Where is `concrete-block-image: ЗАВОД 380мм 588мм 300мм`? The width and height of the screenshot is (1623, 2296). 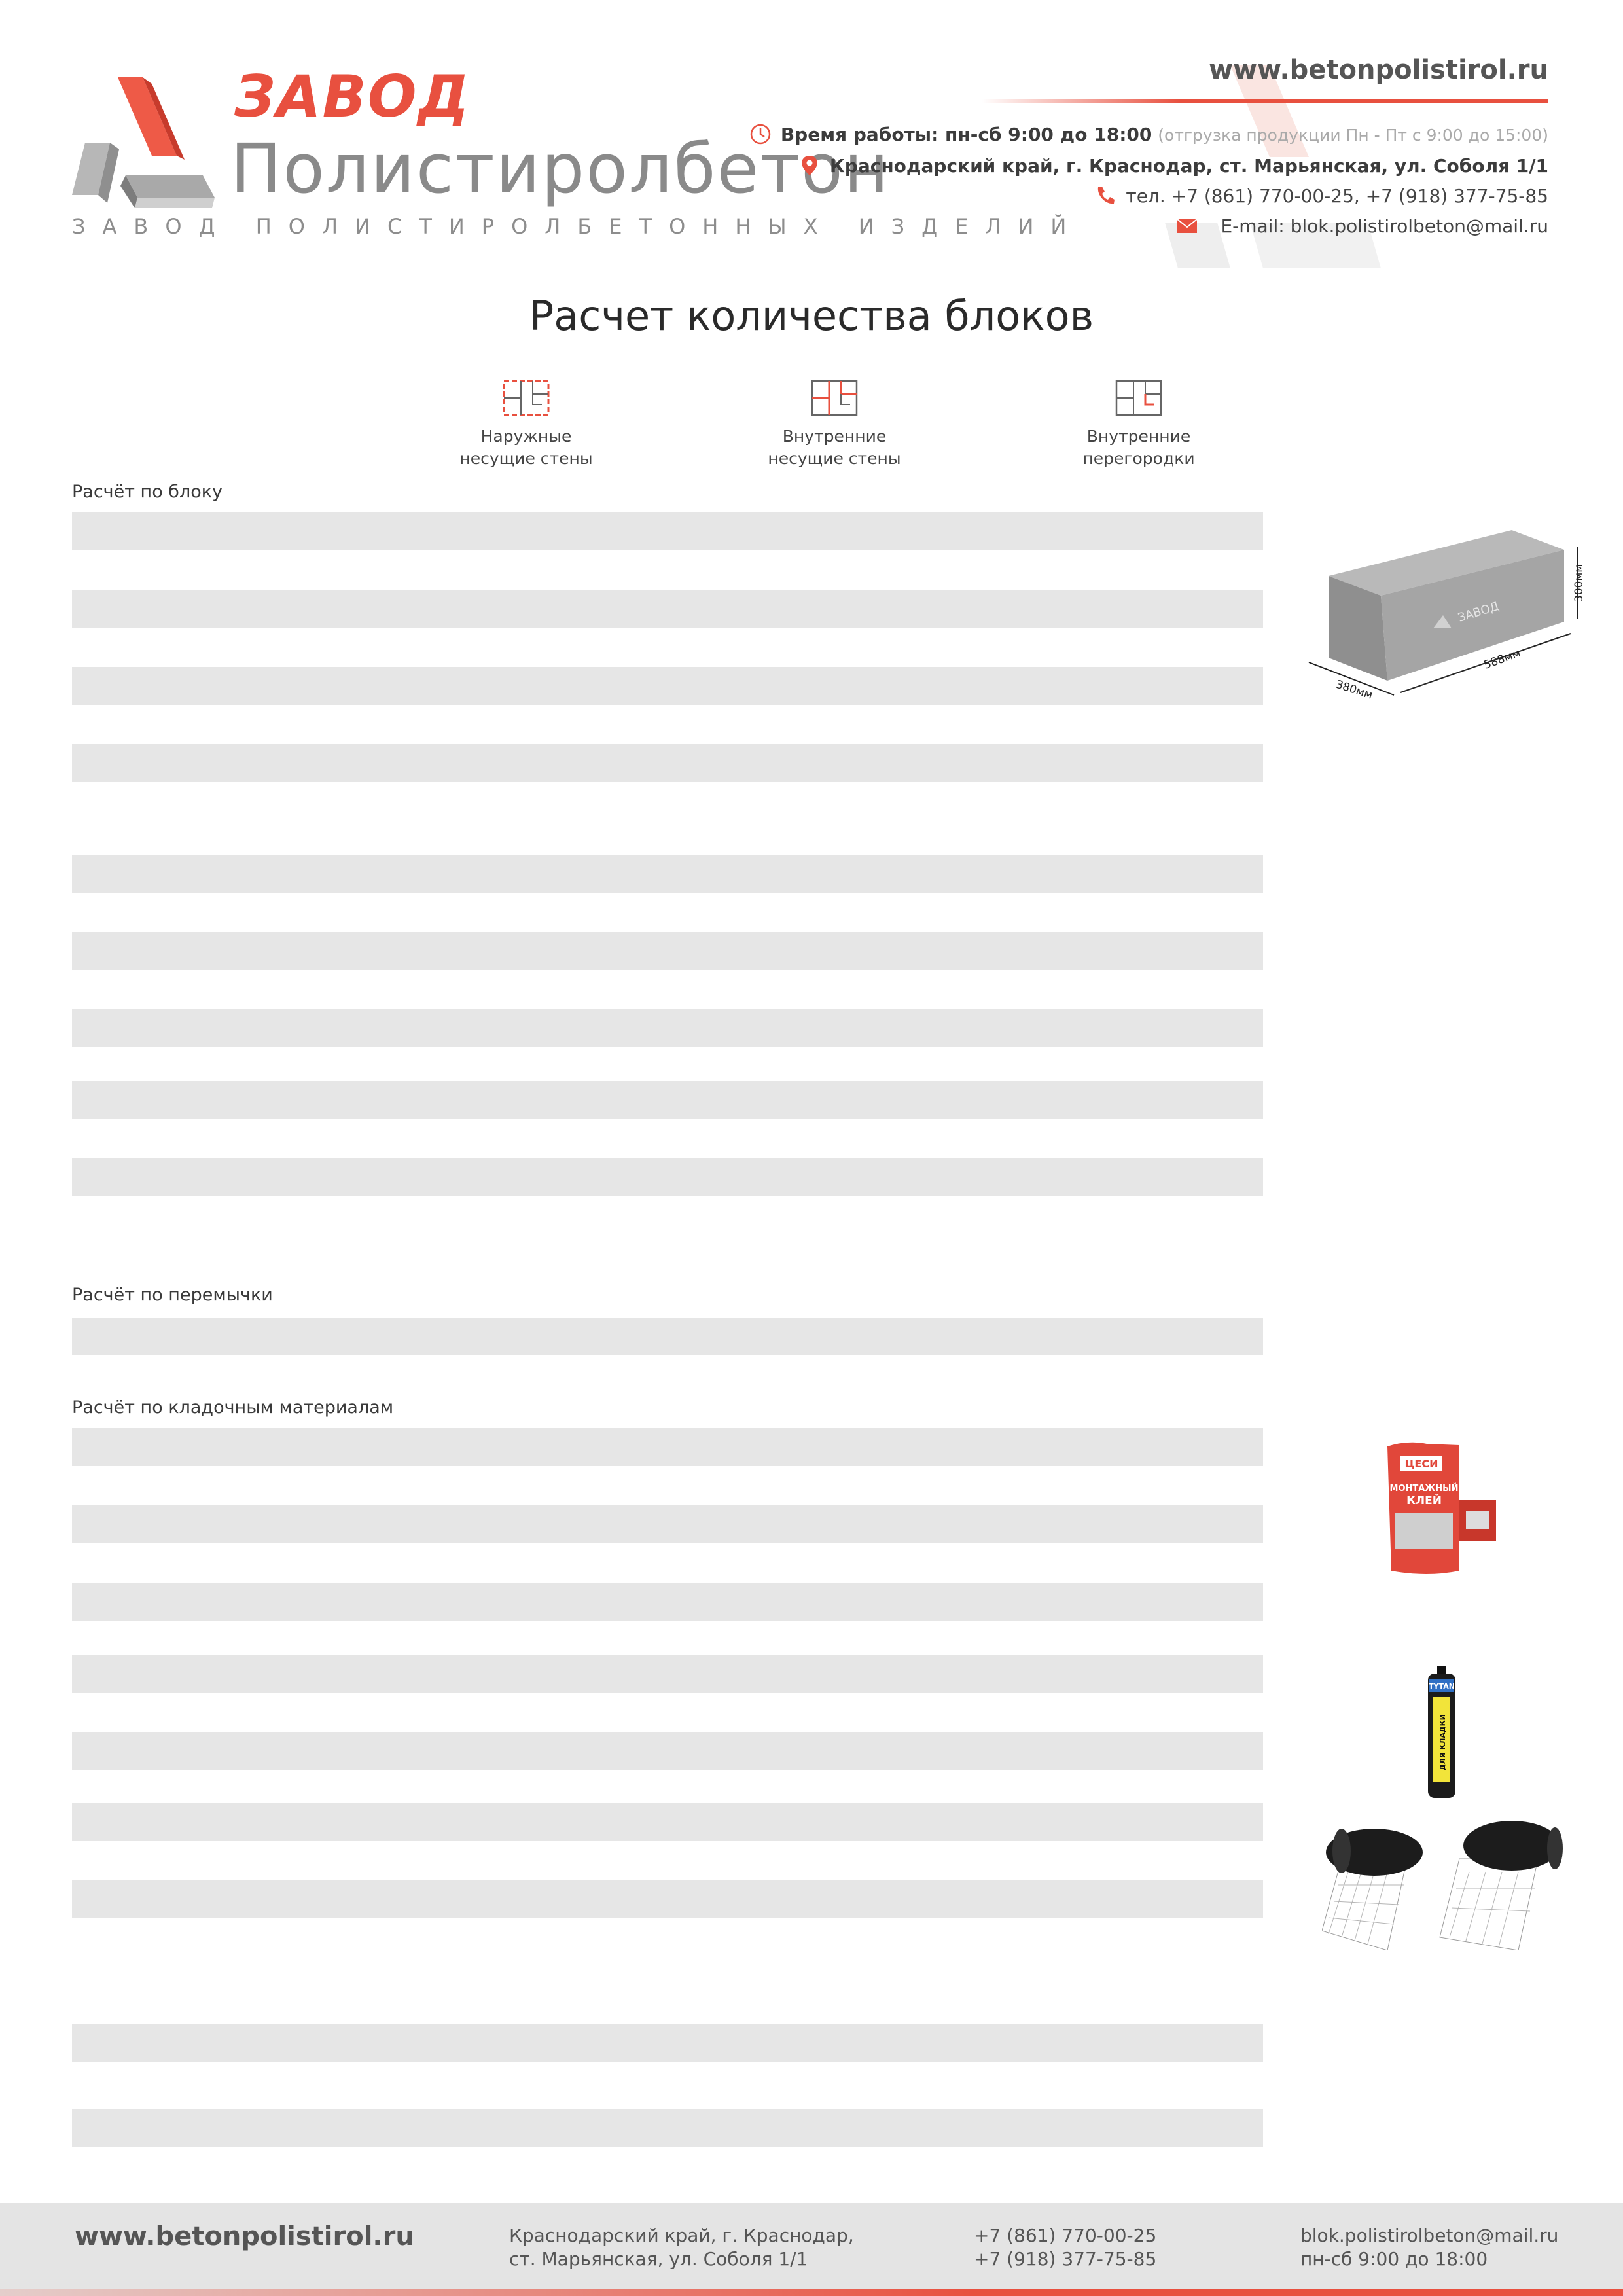
concrete-block-image: ЗАВОД 380мм 588мм 300мм is located at coordinates (1447, 616).